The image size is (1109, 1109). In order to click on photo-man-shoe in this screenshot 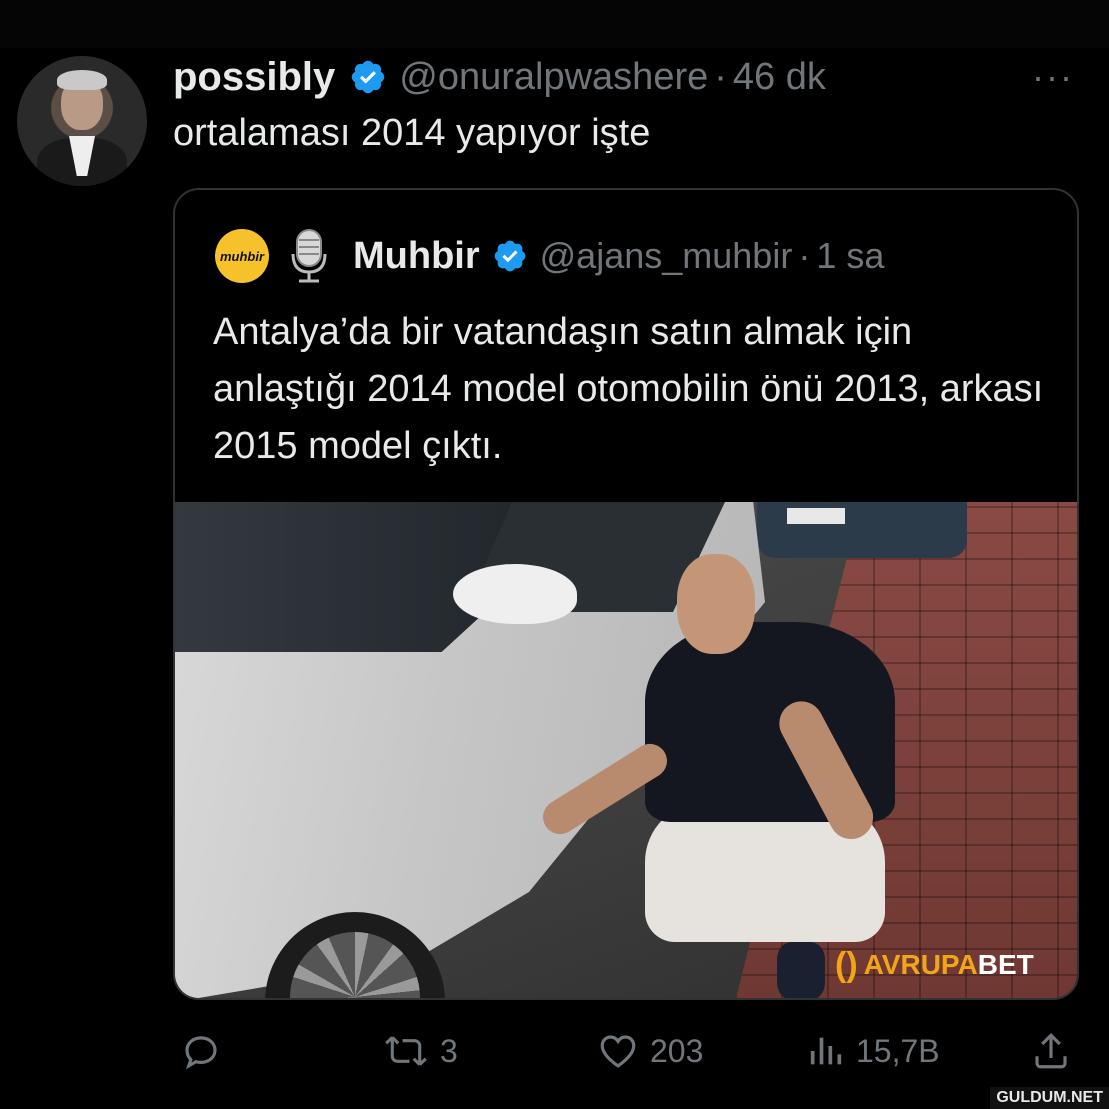, I will do `click(801, 970)`.